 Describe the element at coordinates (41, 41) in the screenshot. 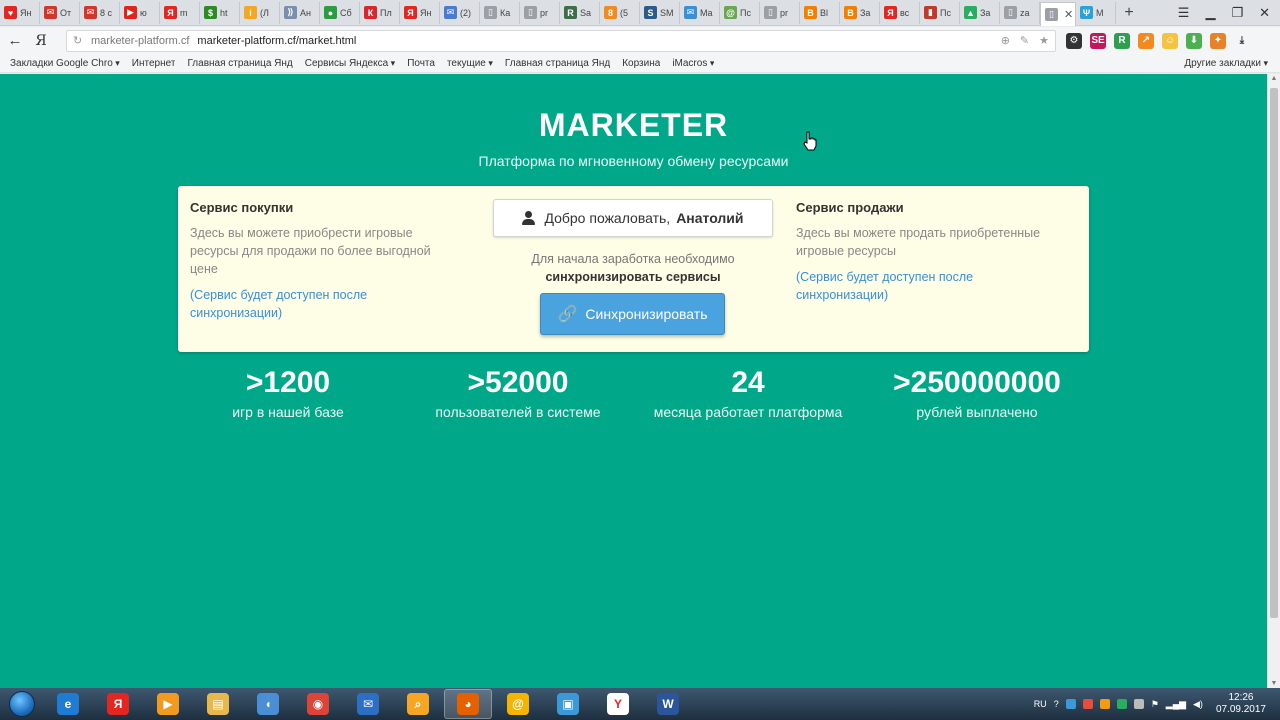

I see `yandex-home-icon: Я` at that location.